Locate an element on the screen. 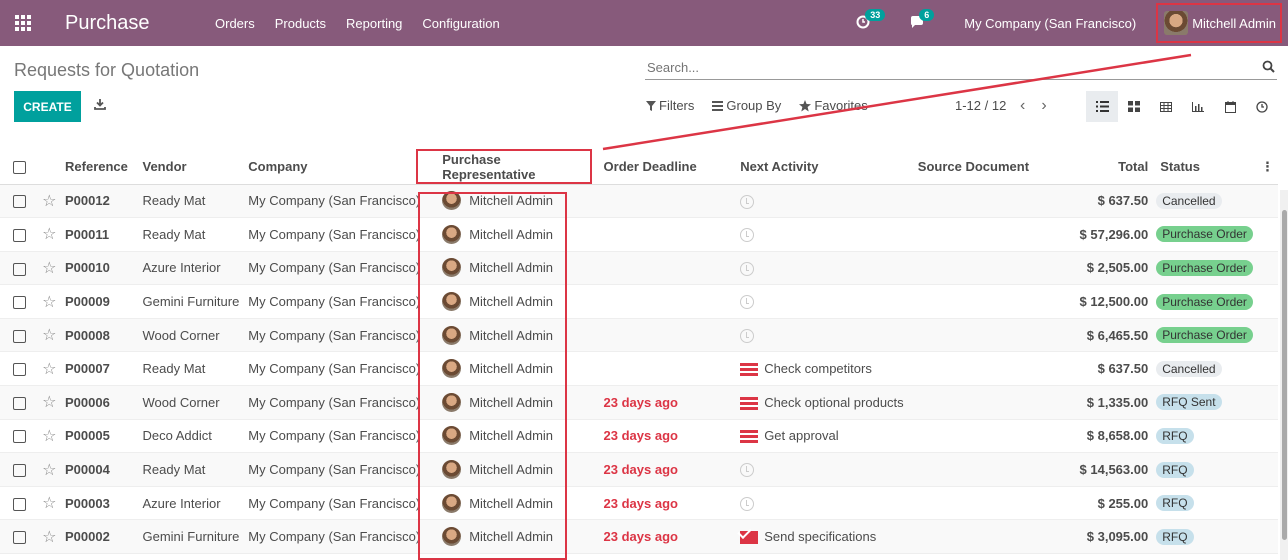  user-menu: Mitchell Admin is located at coordinates (1219, 23).